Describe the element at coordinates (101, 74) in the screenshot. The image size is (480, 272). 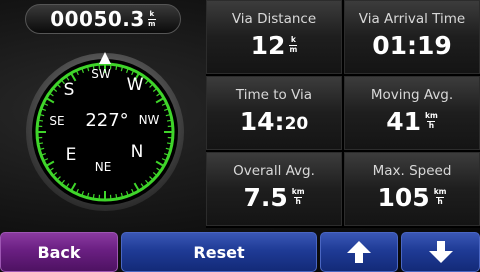
I see `compass-label-sw: SW` at that location.